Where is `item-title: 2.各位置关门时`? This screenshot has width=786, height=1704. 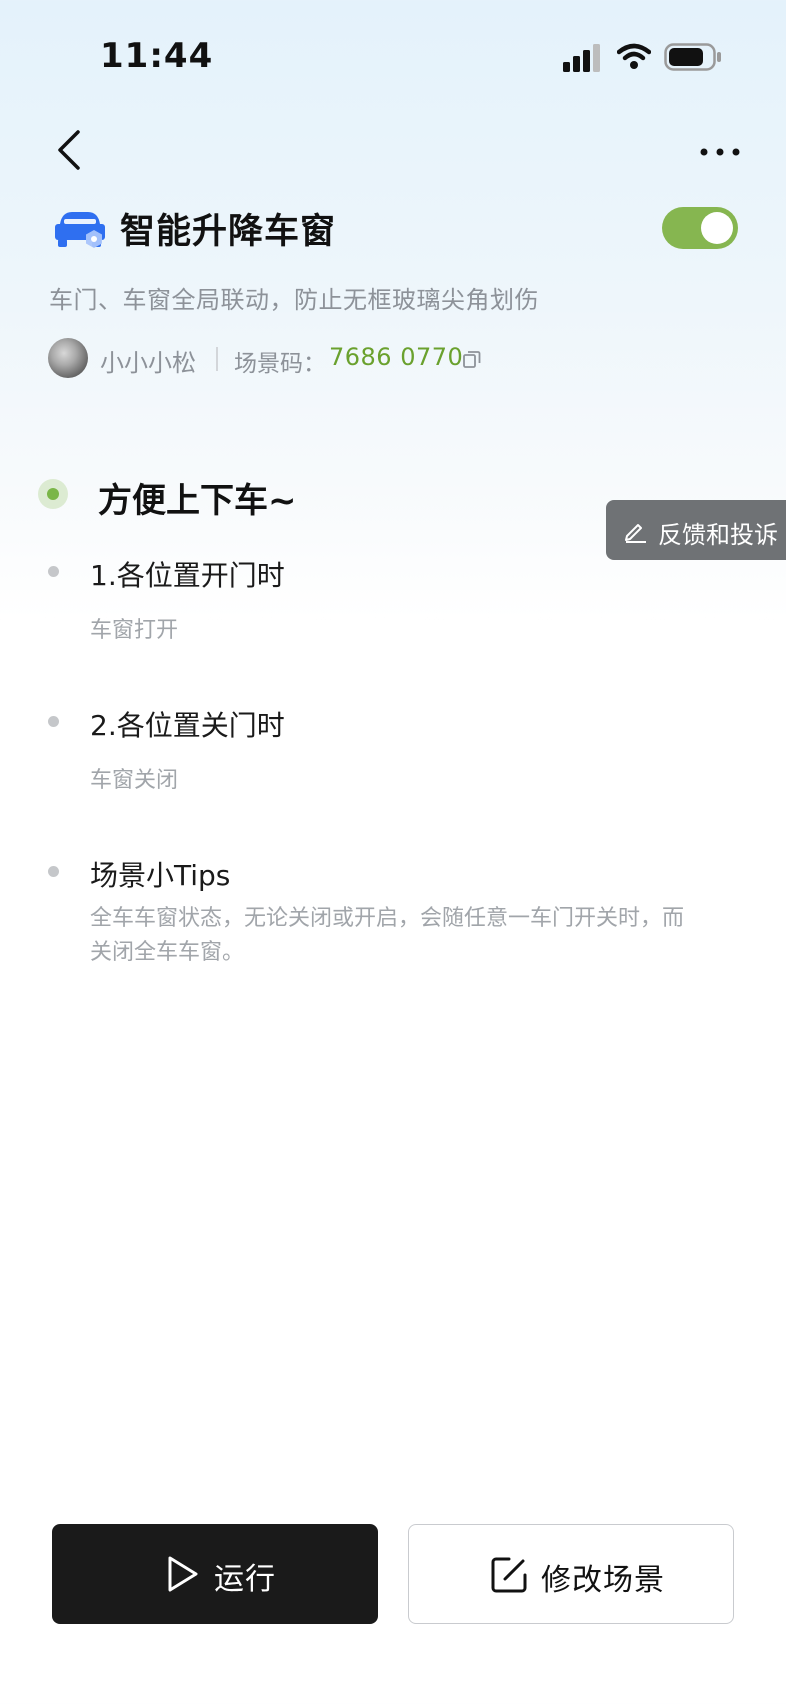 item-title: 2.各位置关门时 is located at coordinates (187, 725).